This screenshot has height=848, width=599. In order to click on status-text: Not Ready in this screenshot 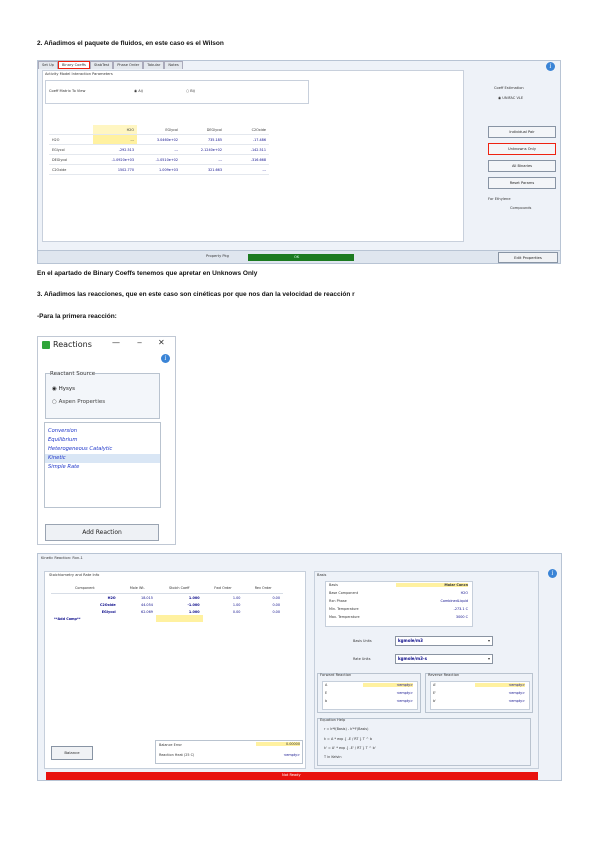, I will do `click(291, 775)`.